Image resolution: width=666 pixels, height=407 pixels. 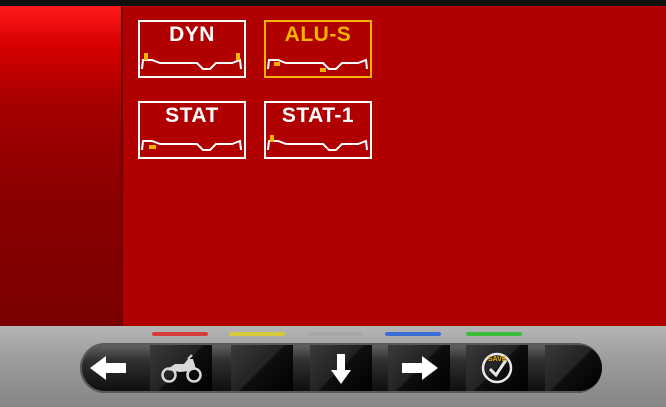 I want to click on down-button, so click(x=341, y=368).